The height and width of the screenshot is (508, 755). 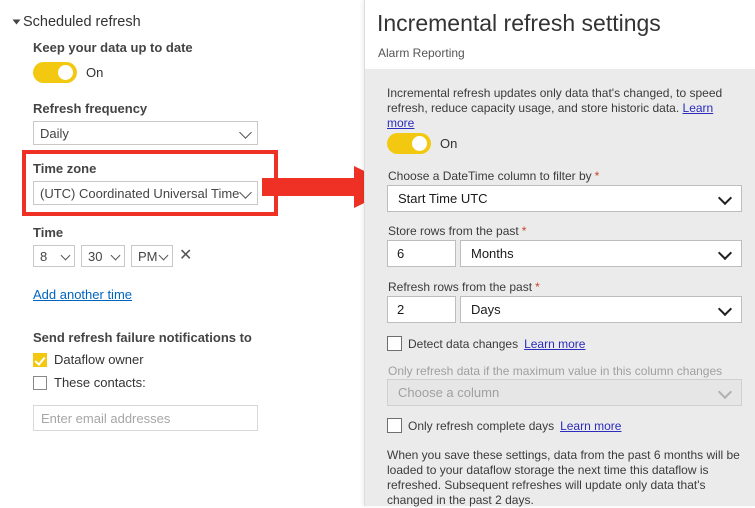 I want to click on keep-data-up-to-date-label: Keep your data up to date, so click(x=113, y=47).